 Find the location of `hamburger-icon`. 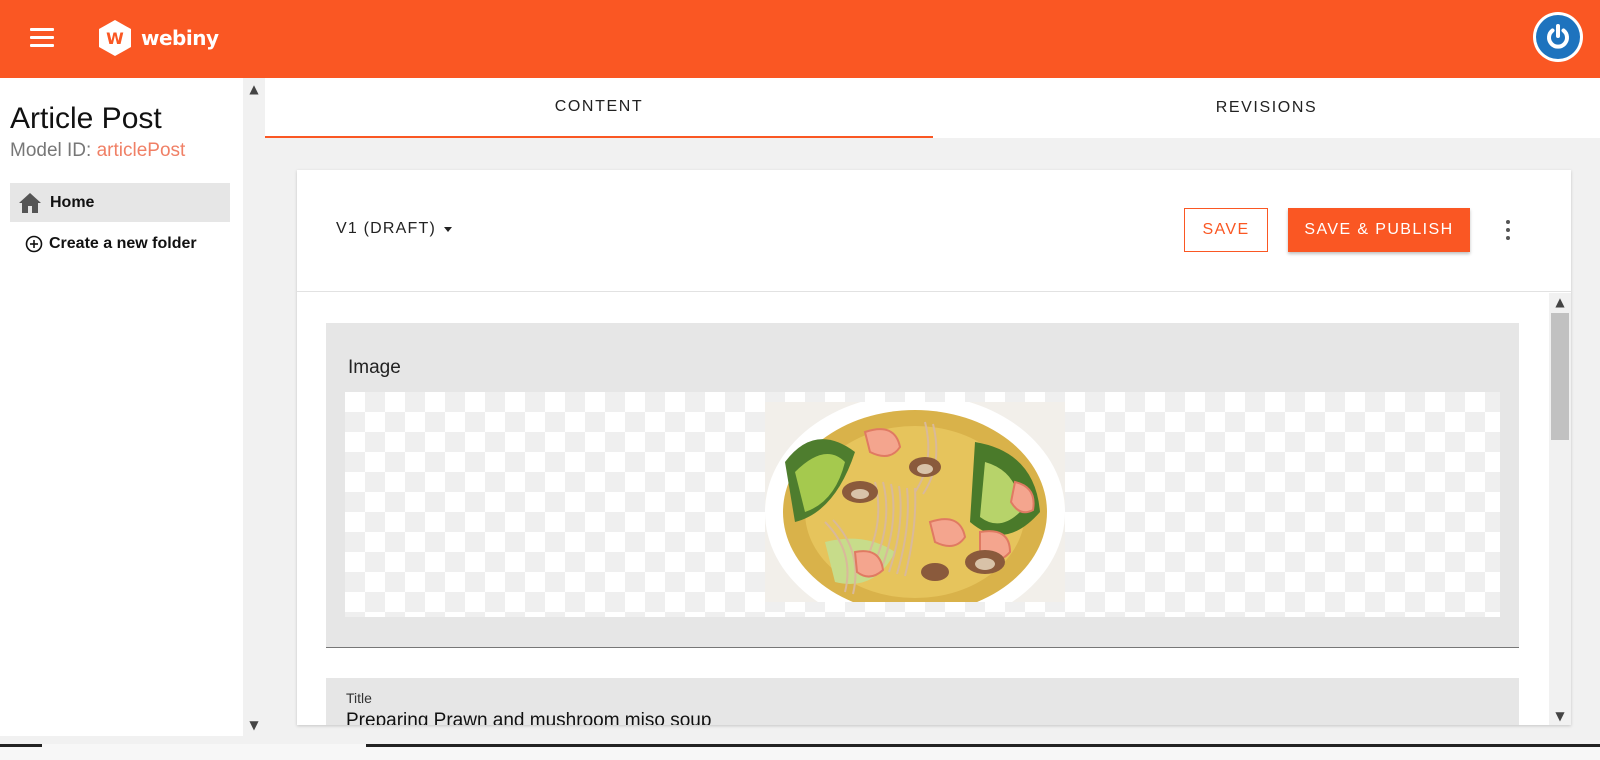

hamburger-icon is located at coordinates (43, 38).